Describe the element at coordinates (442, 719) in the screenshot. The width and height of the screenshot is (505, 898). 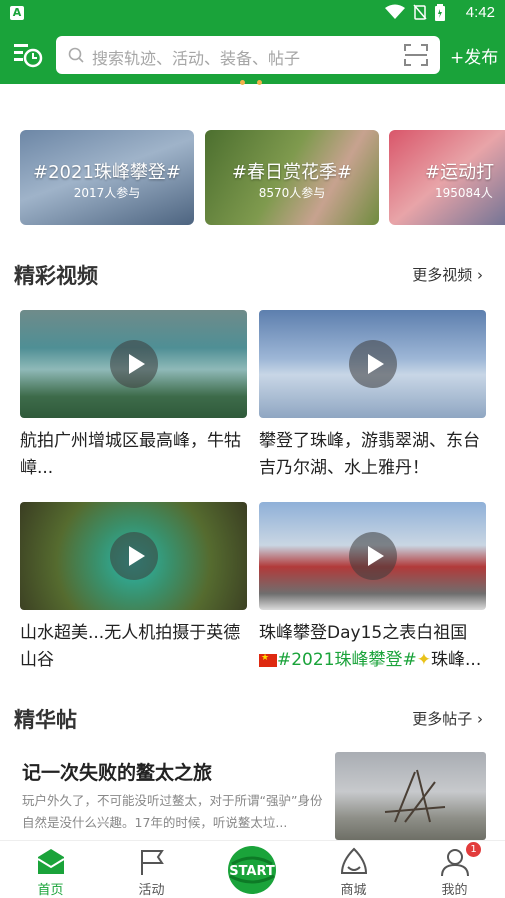
I see `more-posts-label: 更多帖子` at that location.